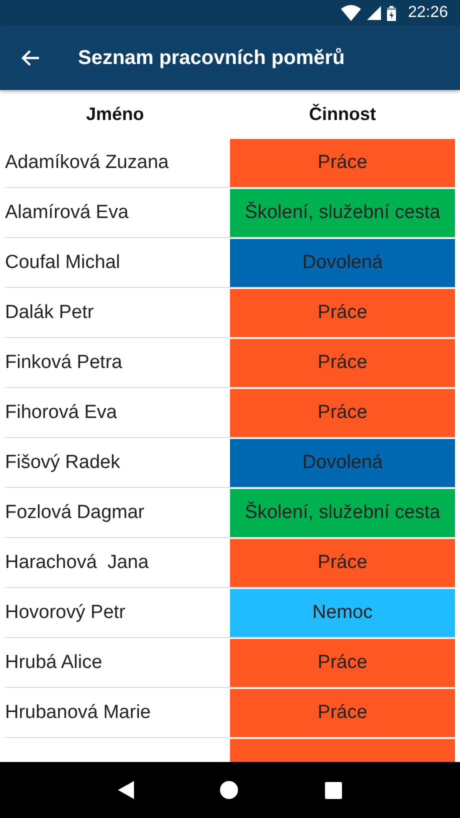  I want to click on name-cell-text: Fozlová Dagmar, so click(75, 512).